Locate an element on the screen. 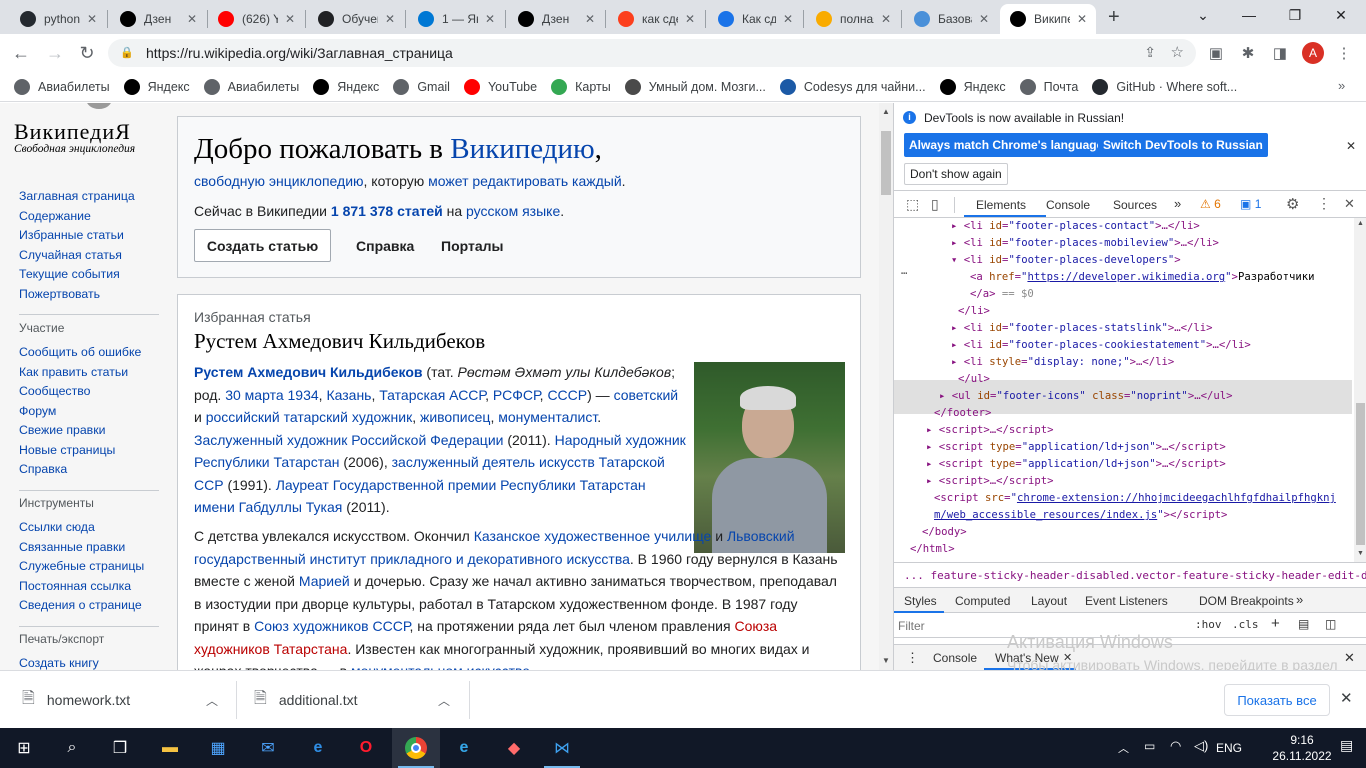 Image resolution: width=1366 pixels, height=768 pixels. sidebar-nav-link: Текущие события is located at coordinates (77, 275).